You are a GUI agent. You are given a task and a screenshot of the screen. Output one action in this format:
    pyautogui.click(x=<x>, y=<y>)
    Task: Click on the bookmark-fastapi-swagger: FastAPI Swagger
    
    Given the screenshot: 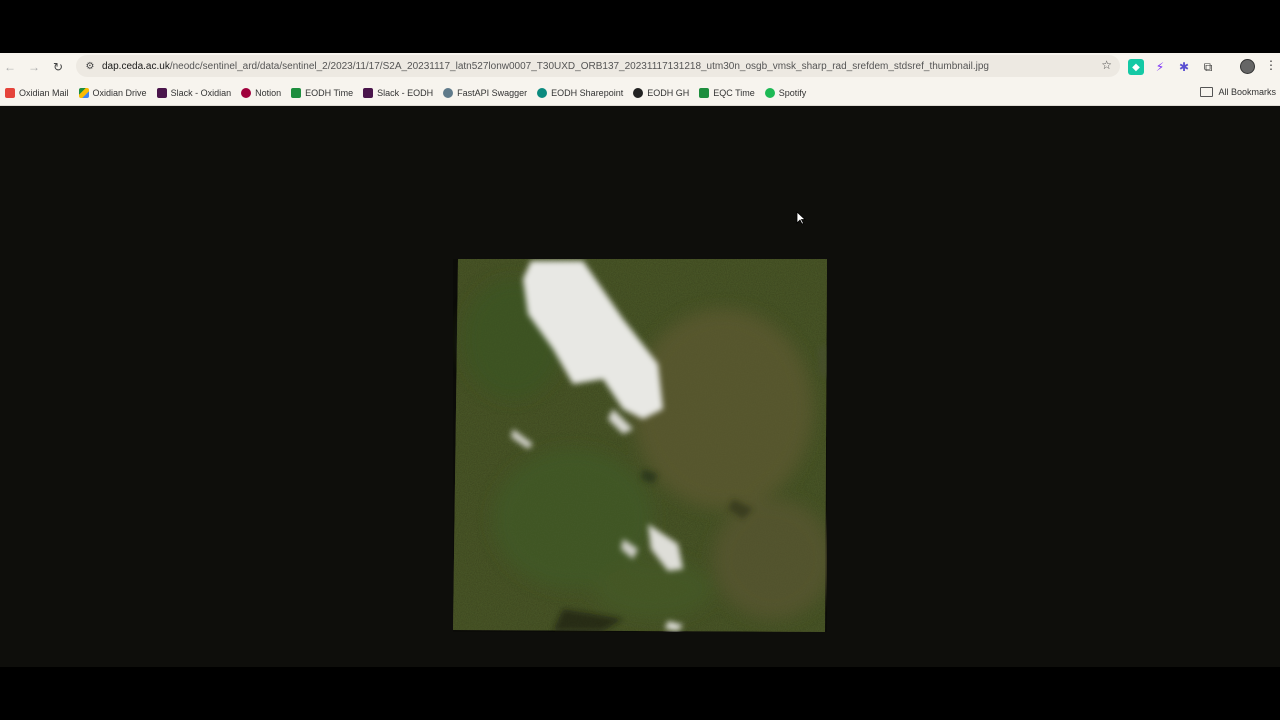 What is the action you would take?
    pyautogui.click(x=485, y=93)
    